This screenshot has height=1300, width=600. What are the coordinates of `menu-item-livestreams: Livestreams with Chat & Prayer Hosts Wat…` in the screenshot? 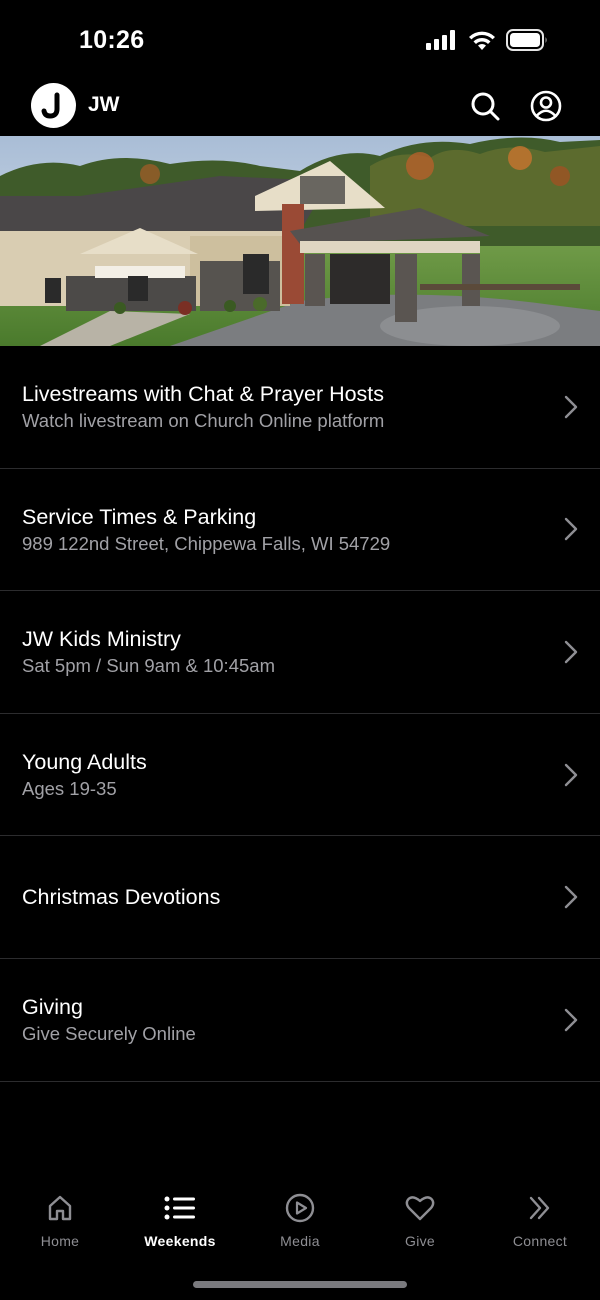 It's located at (300, 407).